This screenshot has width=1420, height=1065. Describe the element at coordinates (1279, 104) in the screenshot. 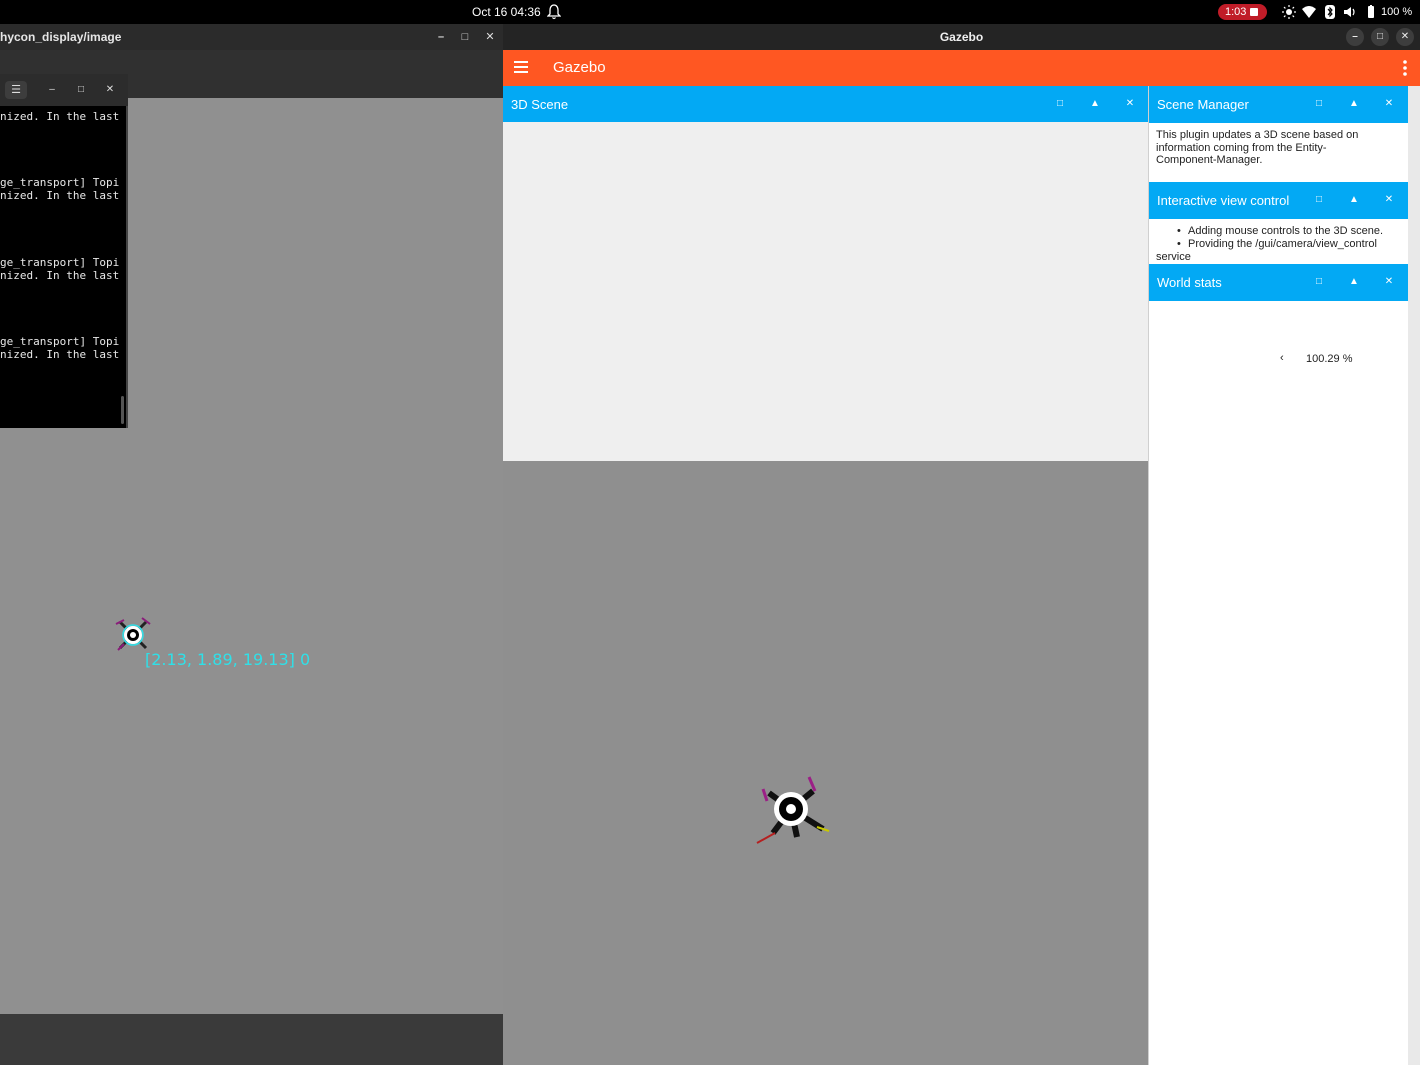

I see `scene-manager-header: Scene Manager □ ▲ ✕` at that location.